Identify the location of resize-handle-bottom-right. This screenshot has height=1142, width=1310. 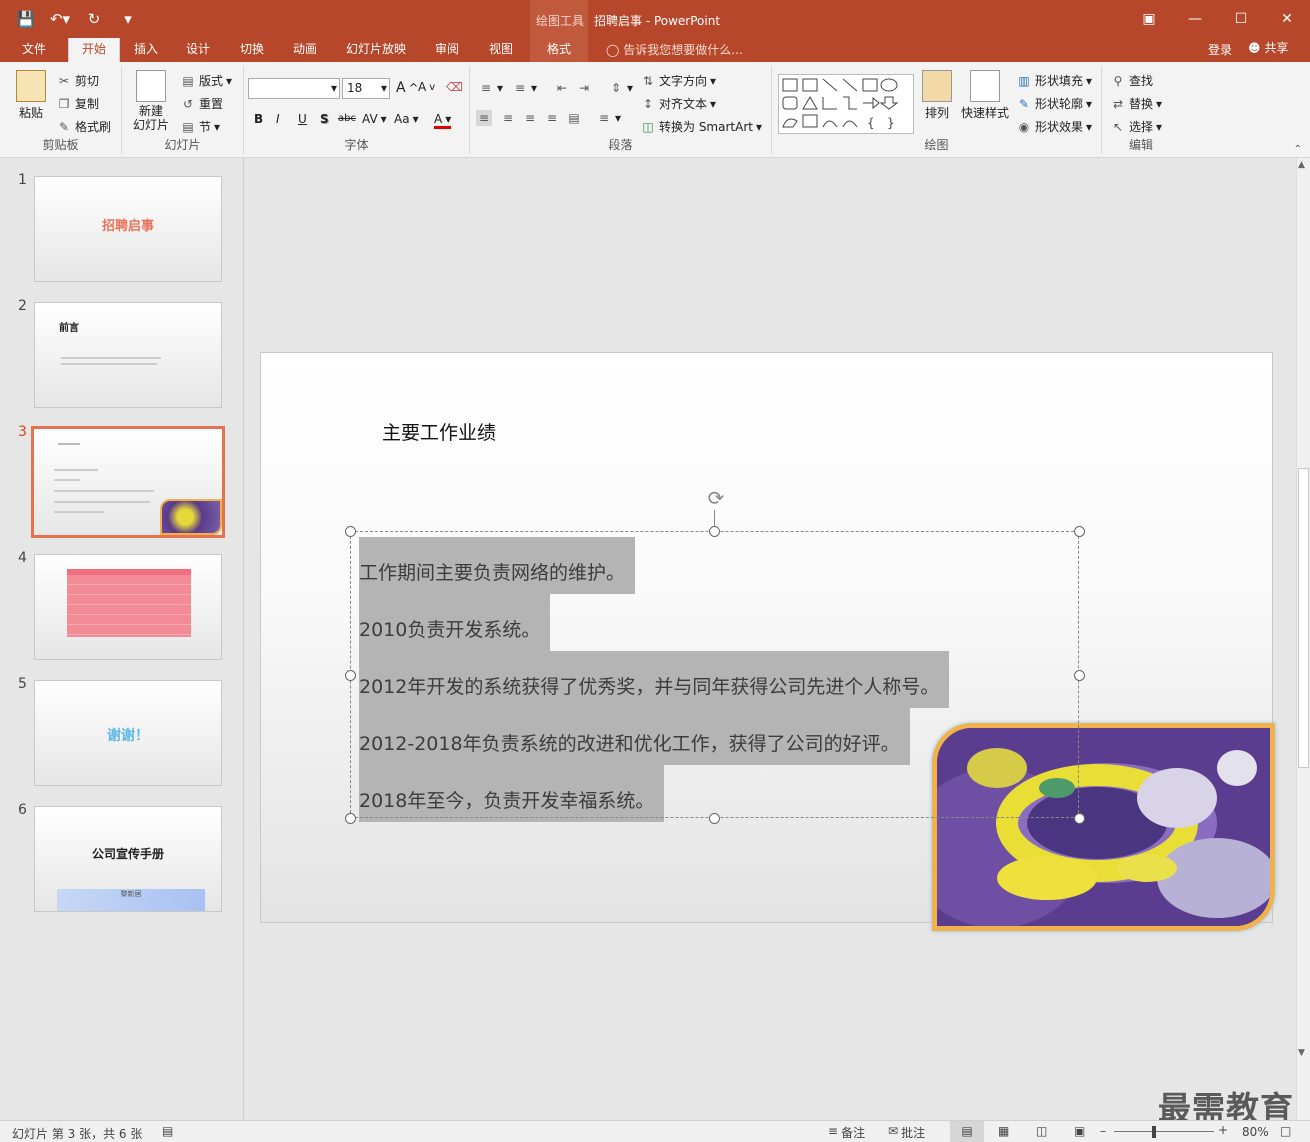
(1079, 818).